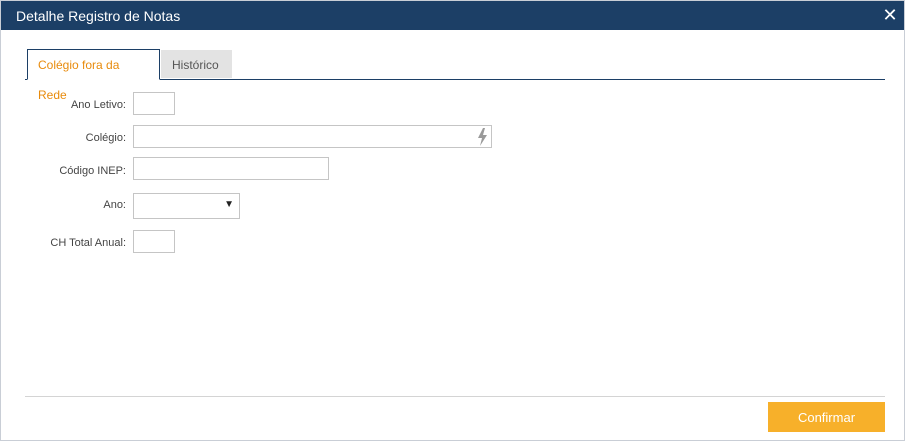 The width and height of the screenshot is (905, 441). Describe the element at coordinates (455, 396) in the screenshot. I see `footer-divider` at that location.